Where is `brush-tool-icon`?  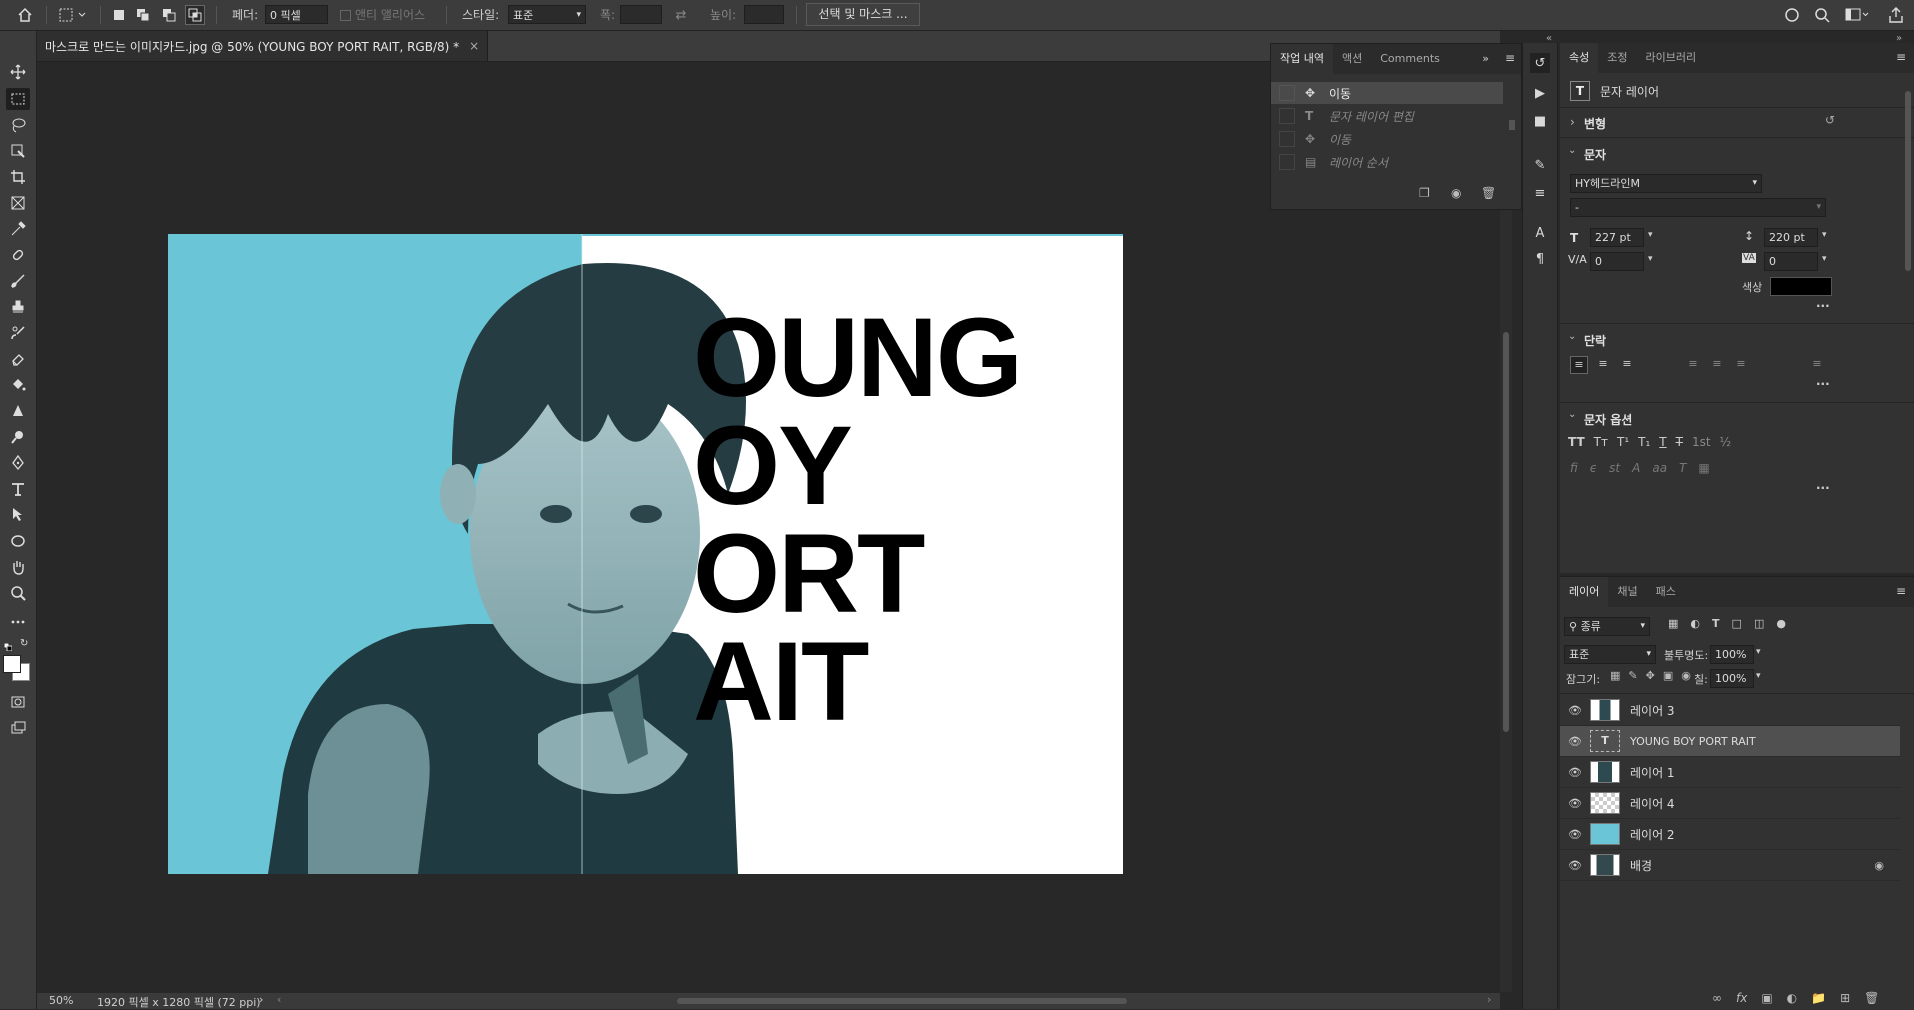 brush-tool-icon is located at coordinates (18, 281).